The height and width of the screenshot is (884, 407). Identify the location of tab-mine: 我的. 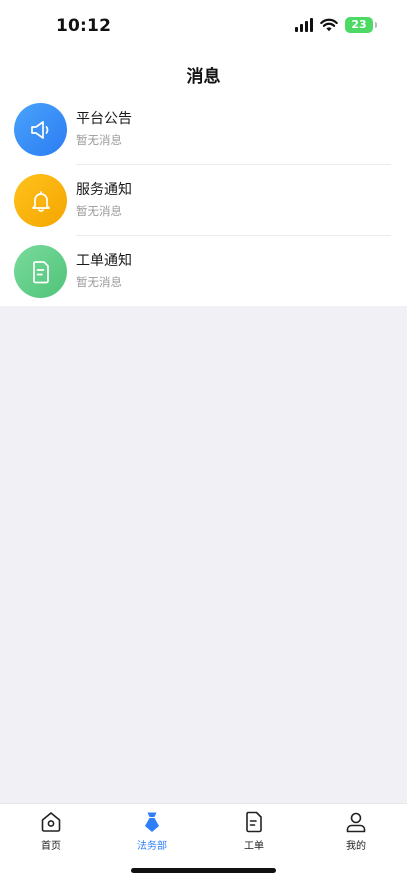
(356, 833).